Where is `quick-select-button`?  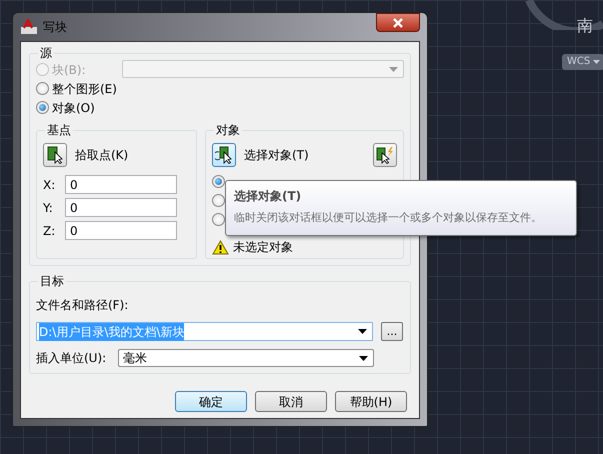 quick-select-button is located at coordinates (385, 155).